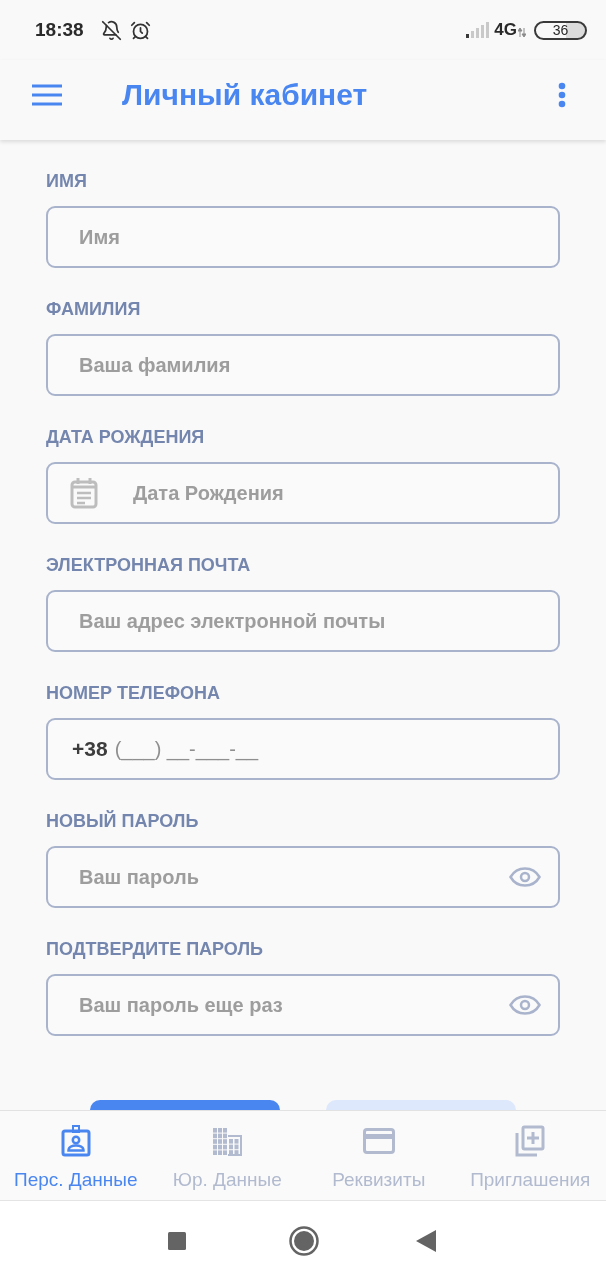 Image resolution: width=606 pixels, height=1280 pixels. What do you see at coordinates (560, 30) in the screenshot?
I see `battery-indicator: 36` at bounding box center [560, 30].